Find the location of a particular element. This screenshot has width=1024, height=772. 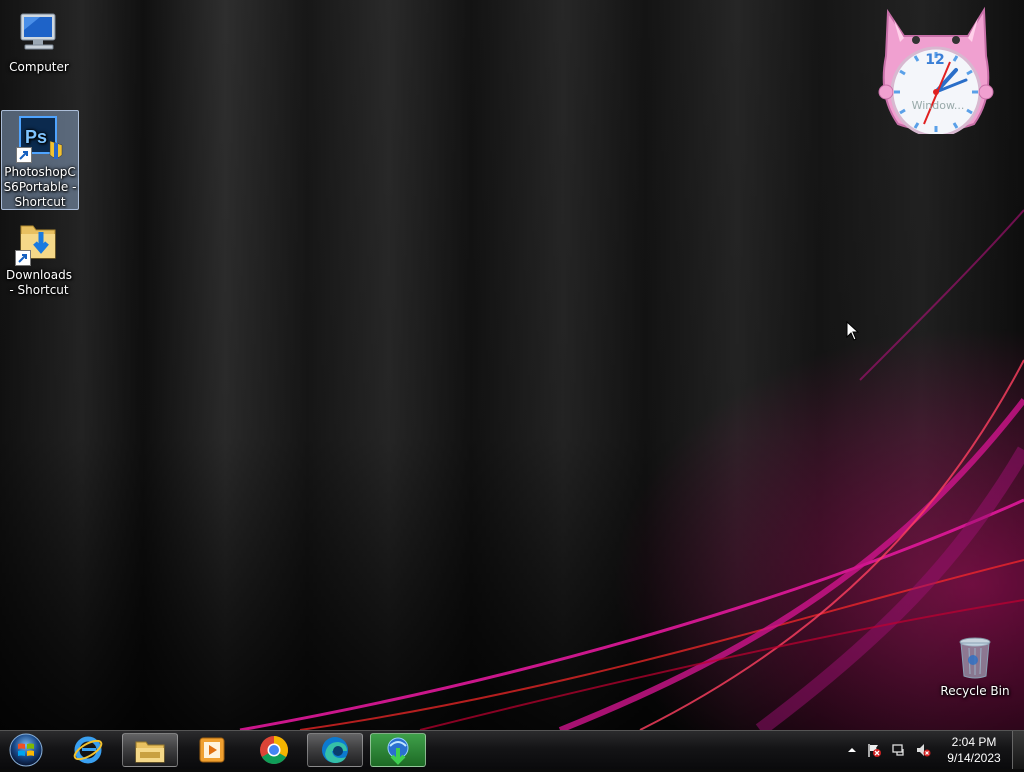

action-center-flag-icon is located at coordinates (874, 750).